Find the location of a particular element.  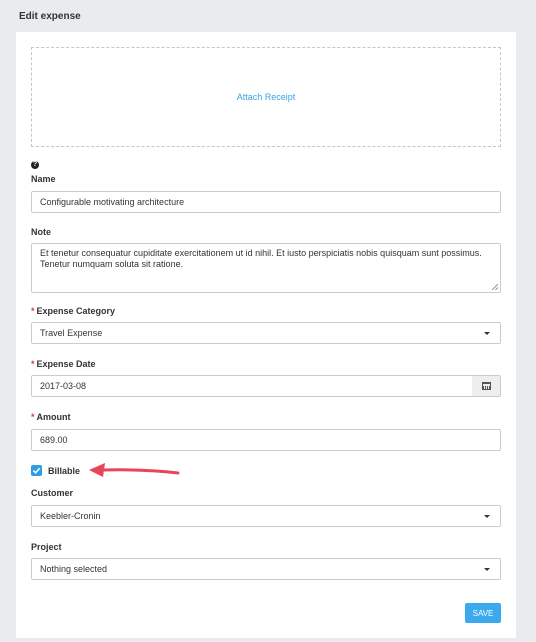

receipt-dropzone: Attach Receipt is located at coordinates (266, 97).